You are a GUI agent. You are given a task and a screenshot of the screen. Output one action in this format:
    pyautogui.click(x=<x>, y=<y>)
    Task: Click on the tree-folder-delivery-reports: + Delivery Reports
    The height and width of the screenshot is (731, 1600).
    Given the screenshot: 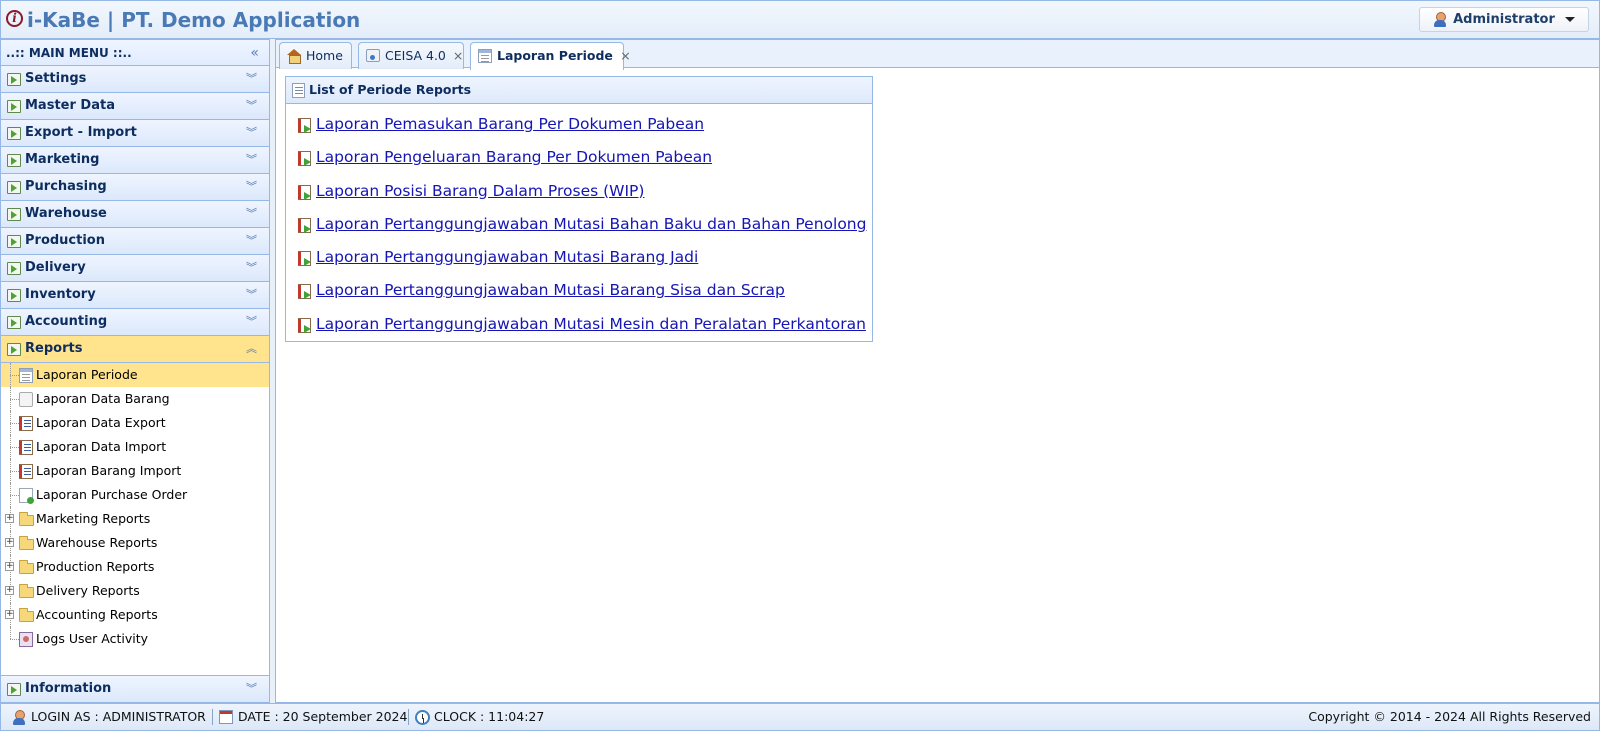 What is the action you would take?
    pyautogui.click(x=135, y=591)
    